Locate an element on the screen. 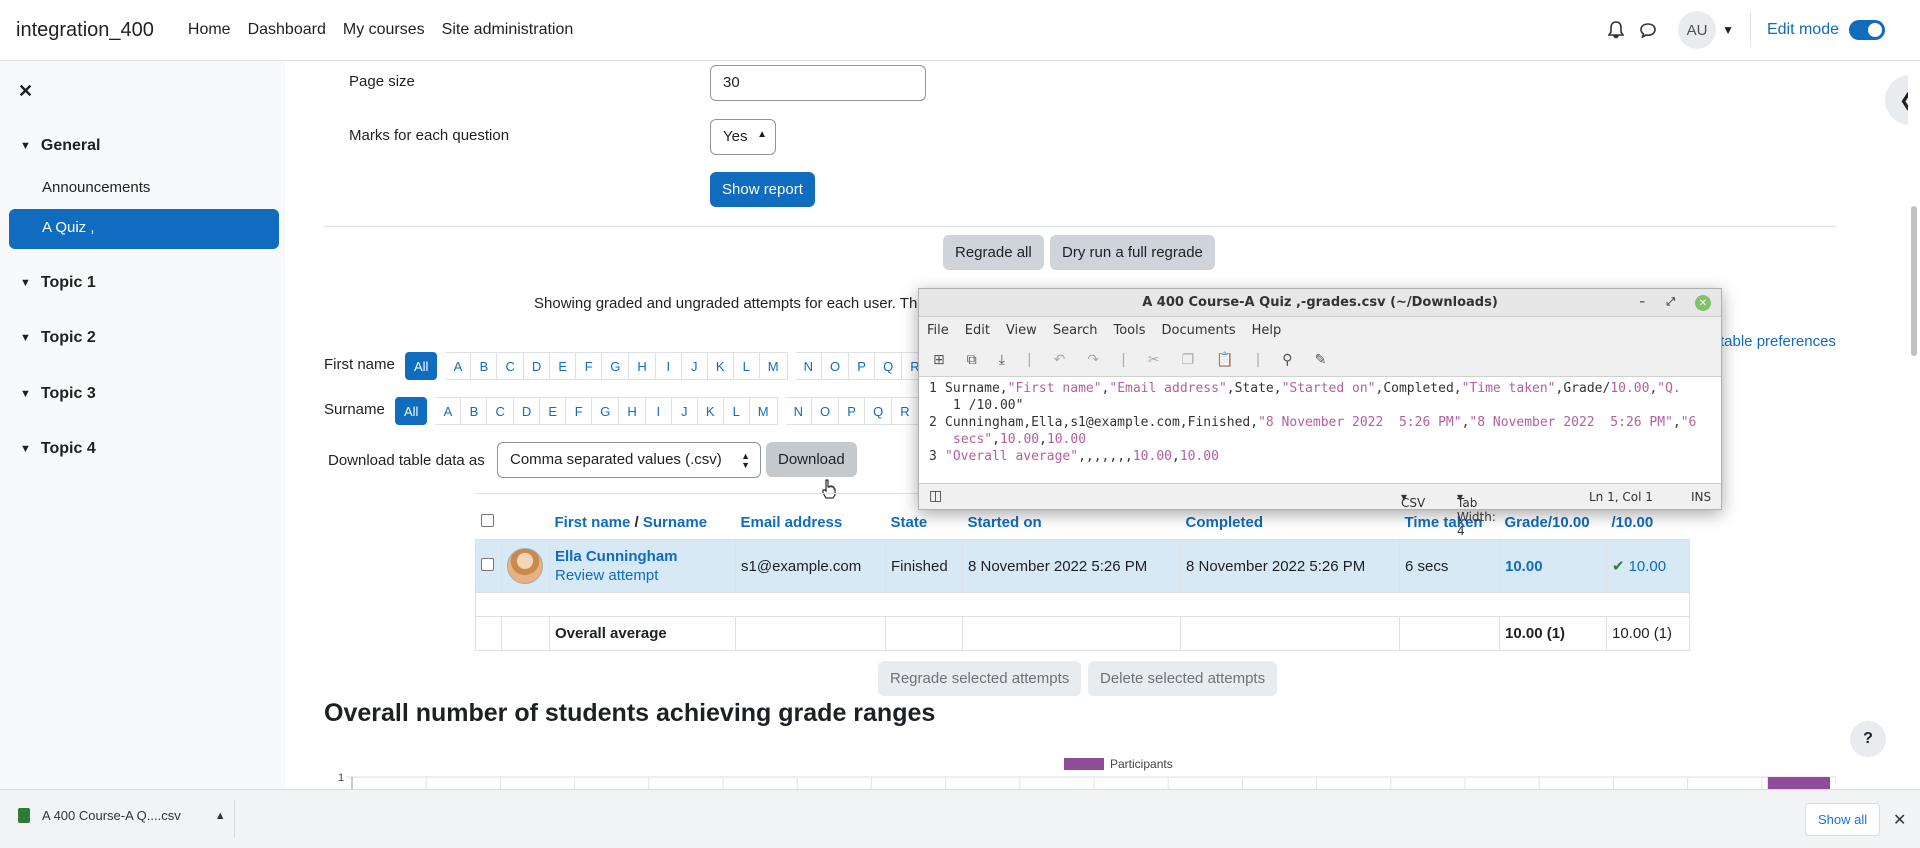 The image size is (1920, 848). copy-icon: ❐ is located at coordinates (1188, 360).